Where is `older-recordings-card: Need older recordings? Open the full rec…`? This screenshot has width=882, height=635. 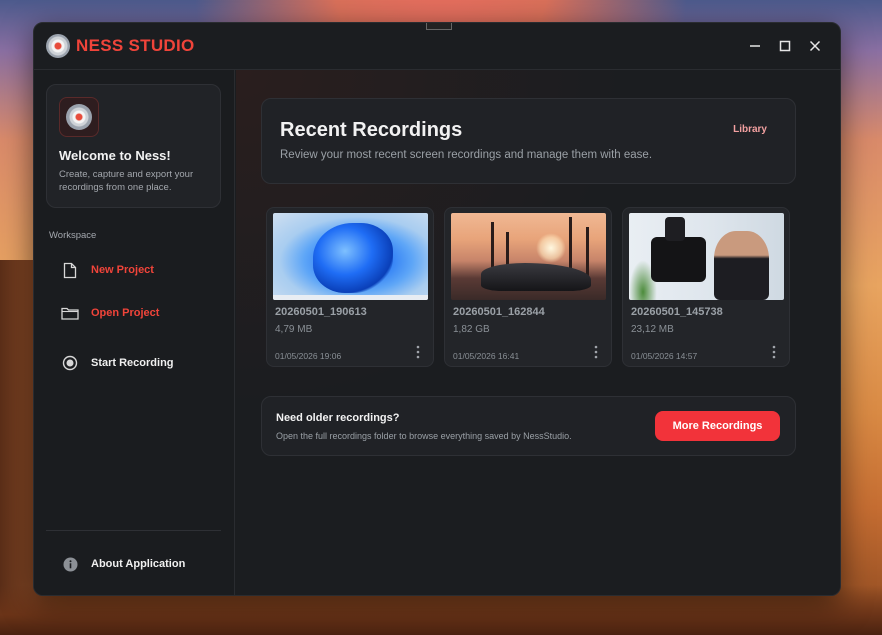 older-recordings-card: Need older recordings? Open the full rec… is located at coordinates (528, 426).